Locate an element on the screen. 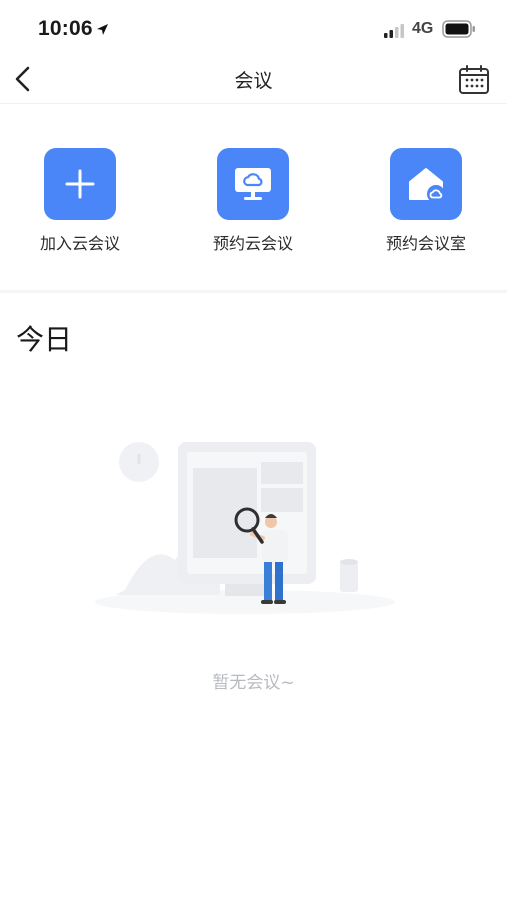 The height and width of the screenshot is (900, 507). home-cloud-icon is located at coordinates (427, 185).